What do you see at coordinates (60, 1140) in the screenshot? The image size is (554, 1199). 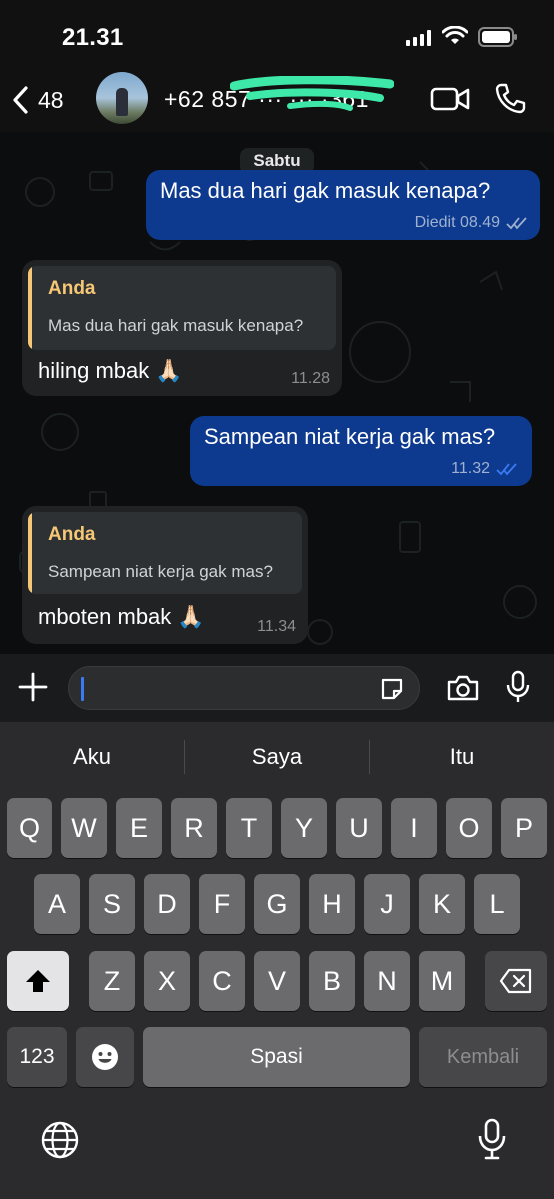 I see `globe-icon` at bounding box center [60, 1140].